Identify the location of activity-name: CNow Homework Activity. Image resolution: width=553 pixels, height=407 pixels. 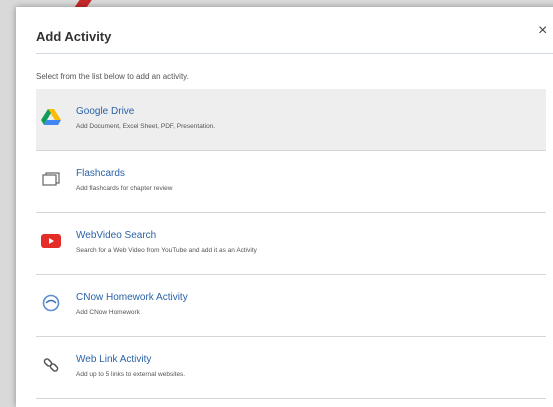
(132, 297).